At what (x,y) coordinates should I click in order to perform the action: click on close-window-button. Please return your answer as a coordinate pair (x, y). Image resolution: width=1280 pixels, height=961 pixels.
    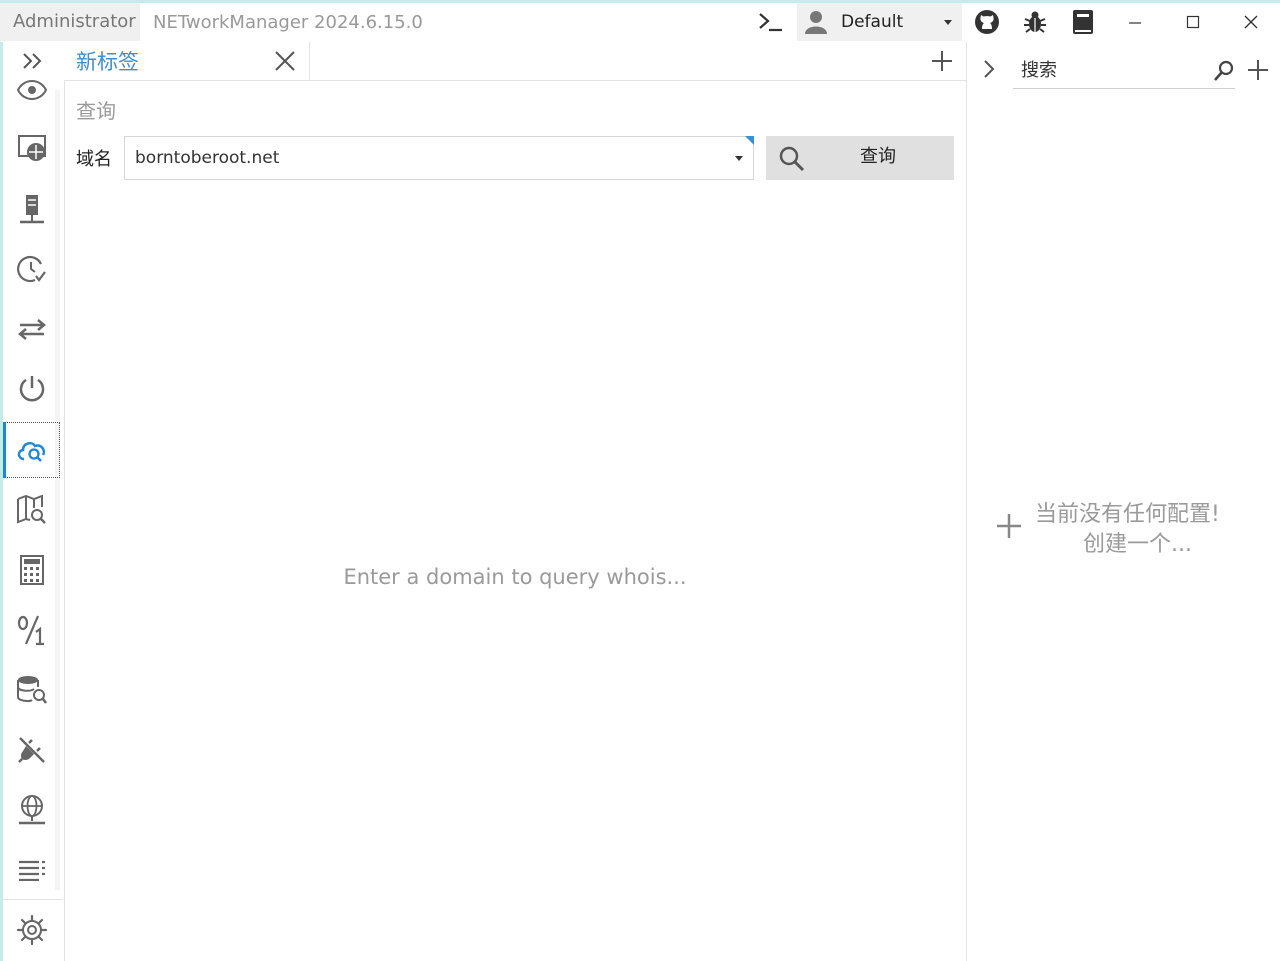
    Looking at the image, I should click on (1251, 22).